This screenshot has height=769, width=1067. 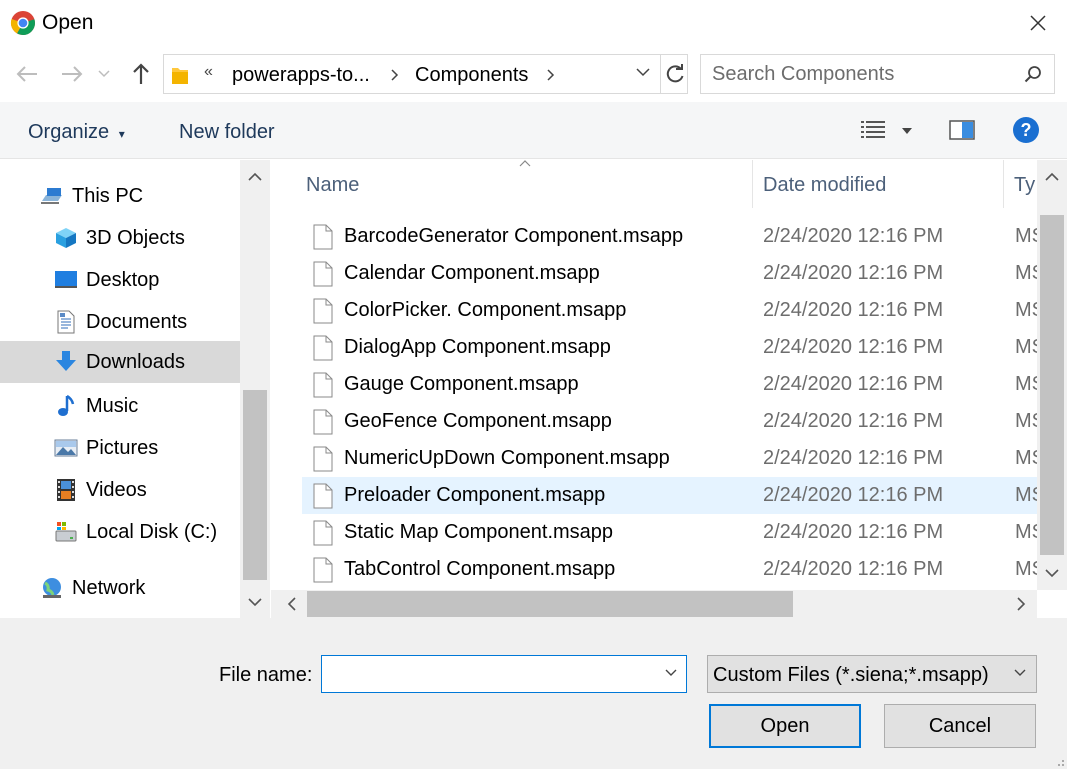 I want to click on file-name-label: File name:, so click(x=266, y=675).